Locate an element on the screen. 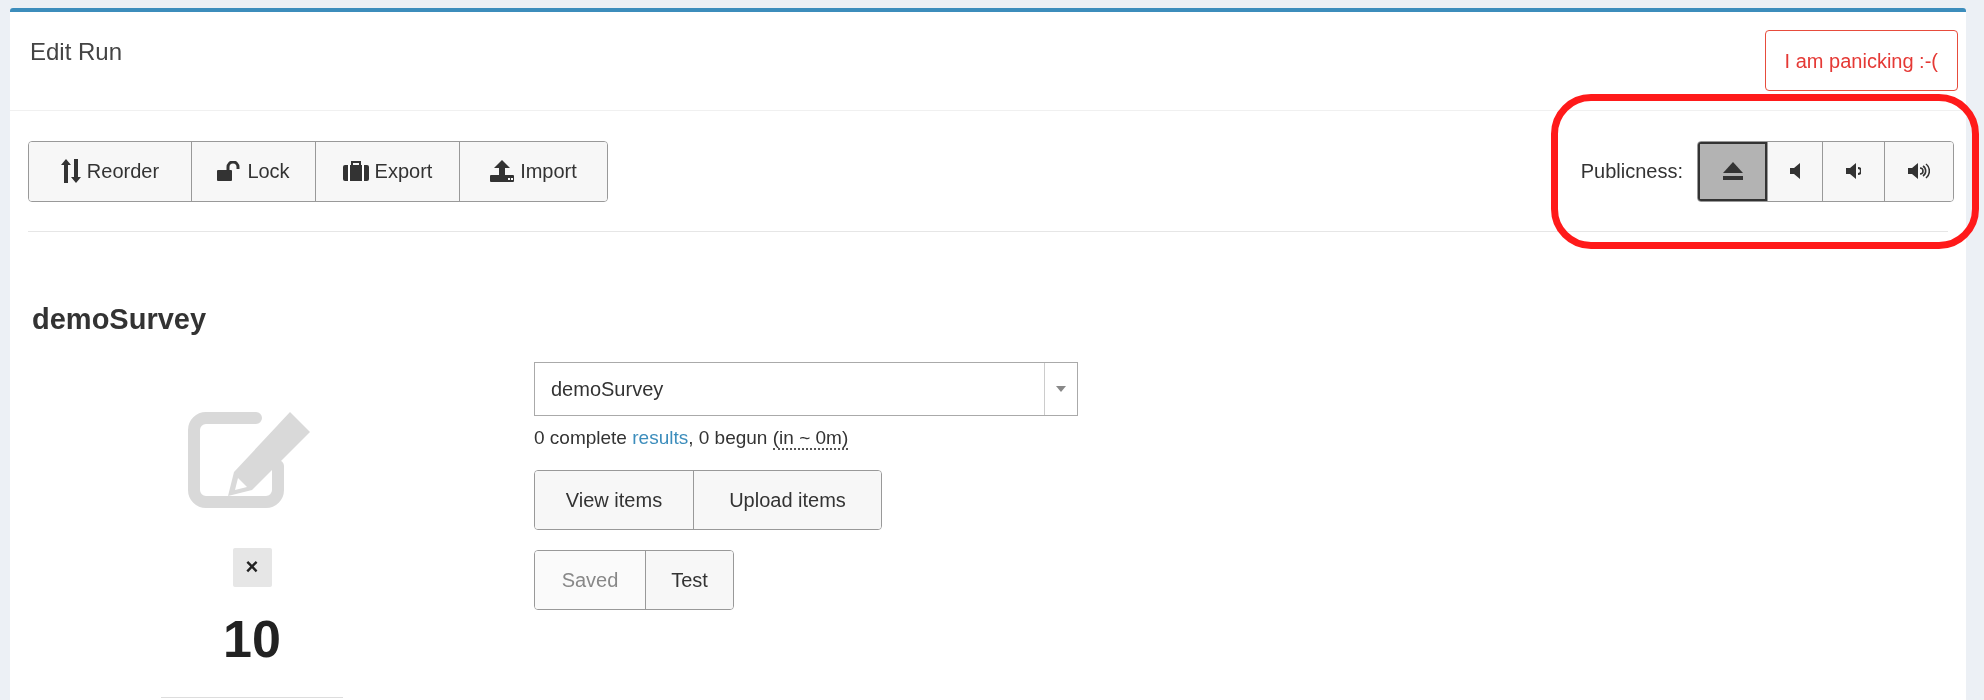  toolbar-button: Reorder is located at coordinates (110, 171).